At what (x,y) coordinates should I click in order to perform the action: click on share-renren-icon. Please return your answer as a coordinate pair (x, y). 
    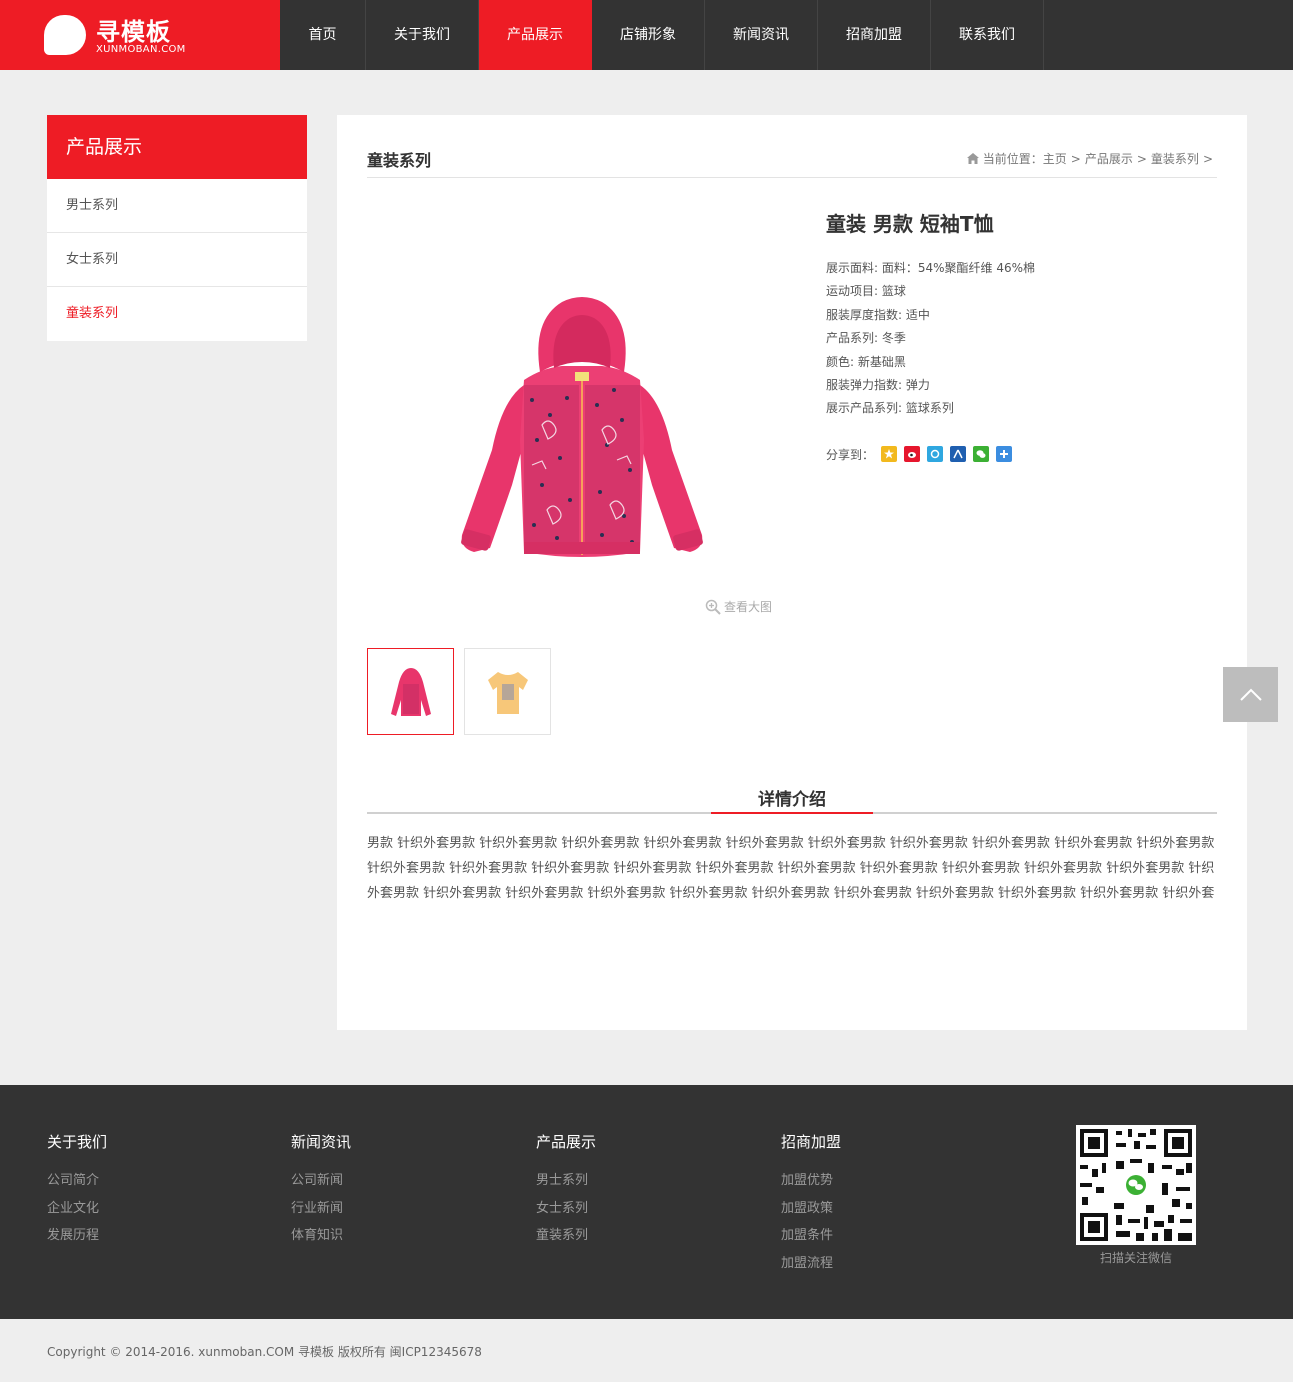
    Looking at the image, I should click on (958, 454).